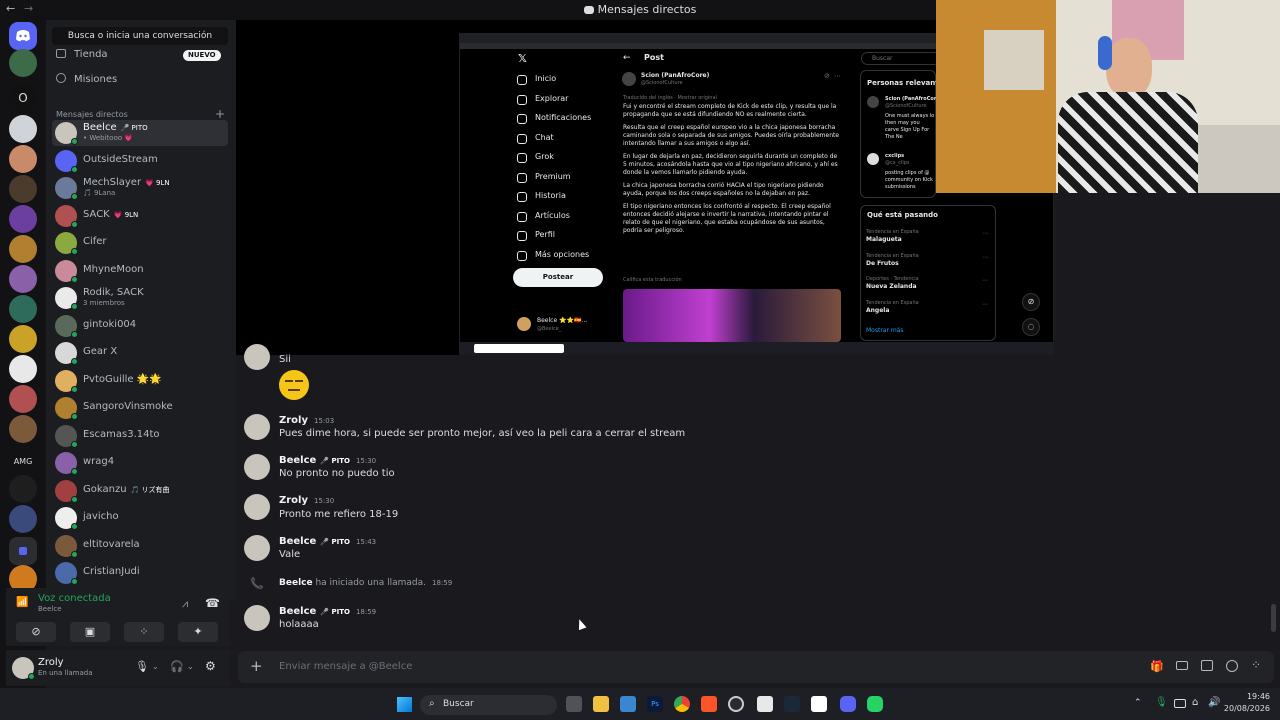 The height and width of the screenshot is (720, 1280). Describe the element at coordinates (142, 666) in the screenshot. I see `microphone-icon: 🎙` at that location.